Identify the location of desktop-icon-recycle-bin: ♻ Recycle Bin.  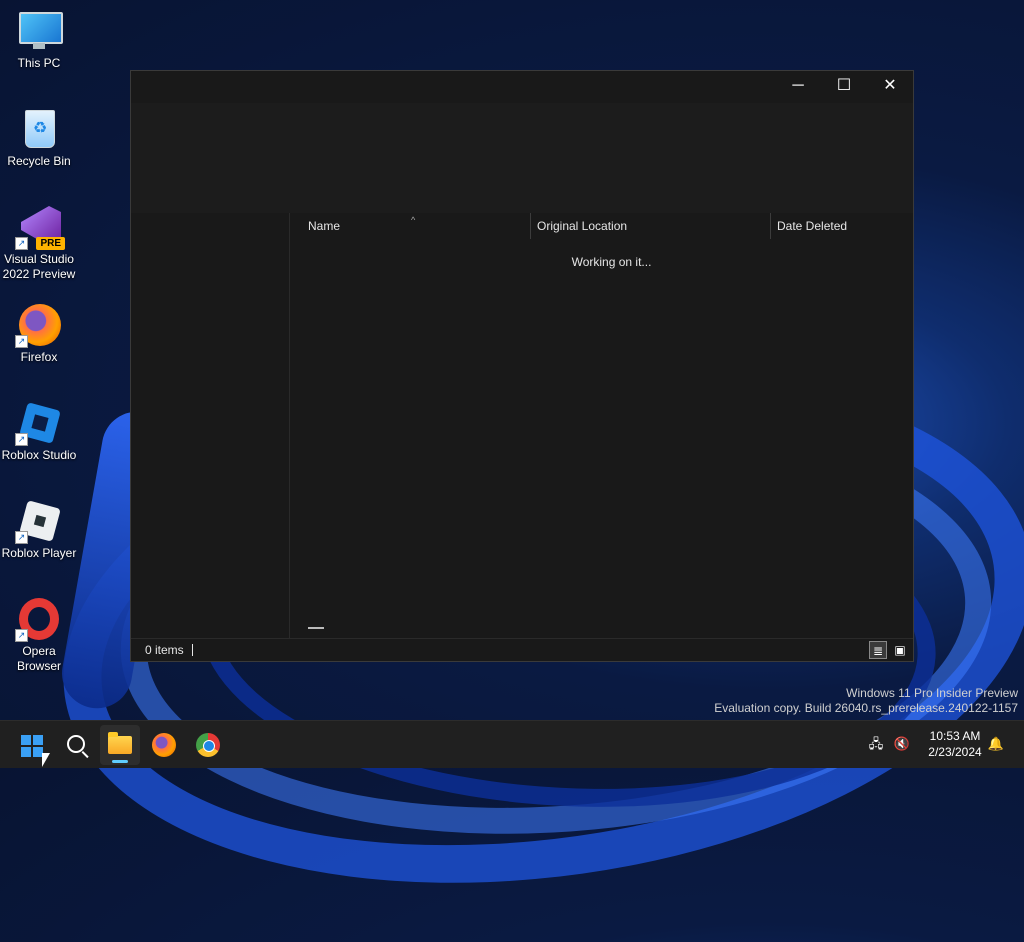
(39, 137).